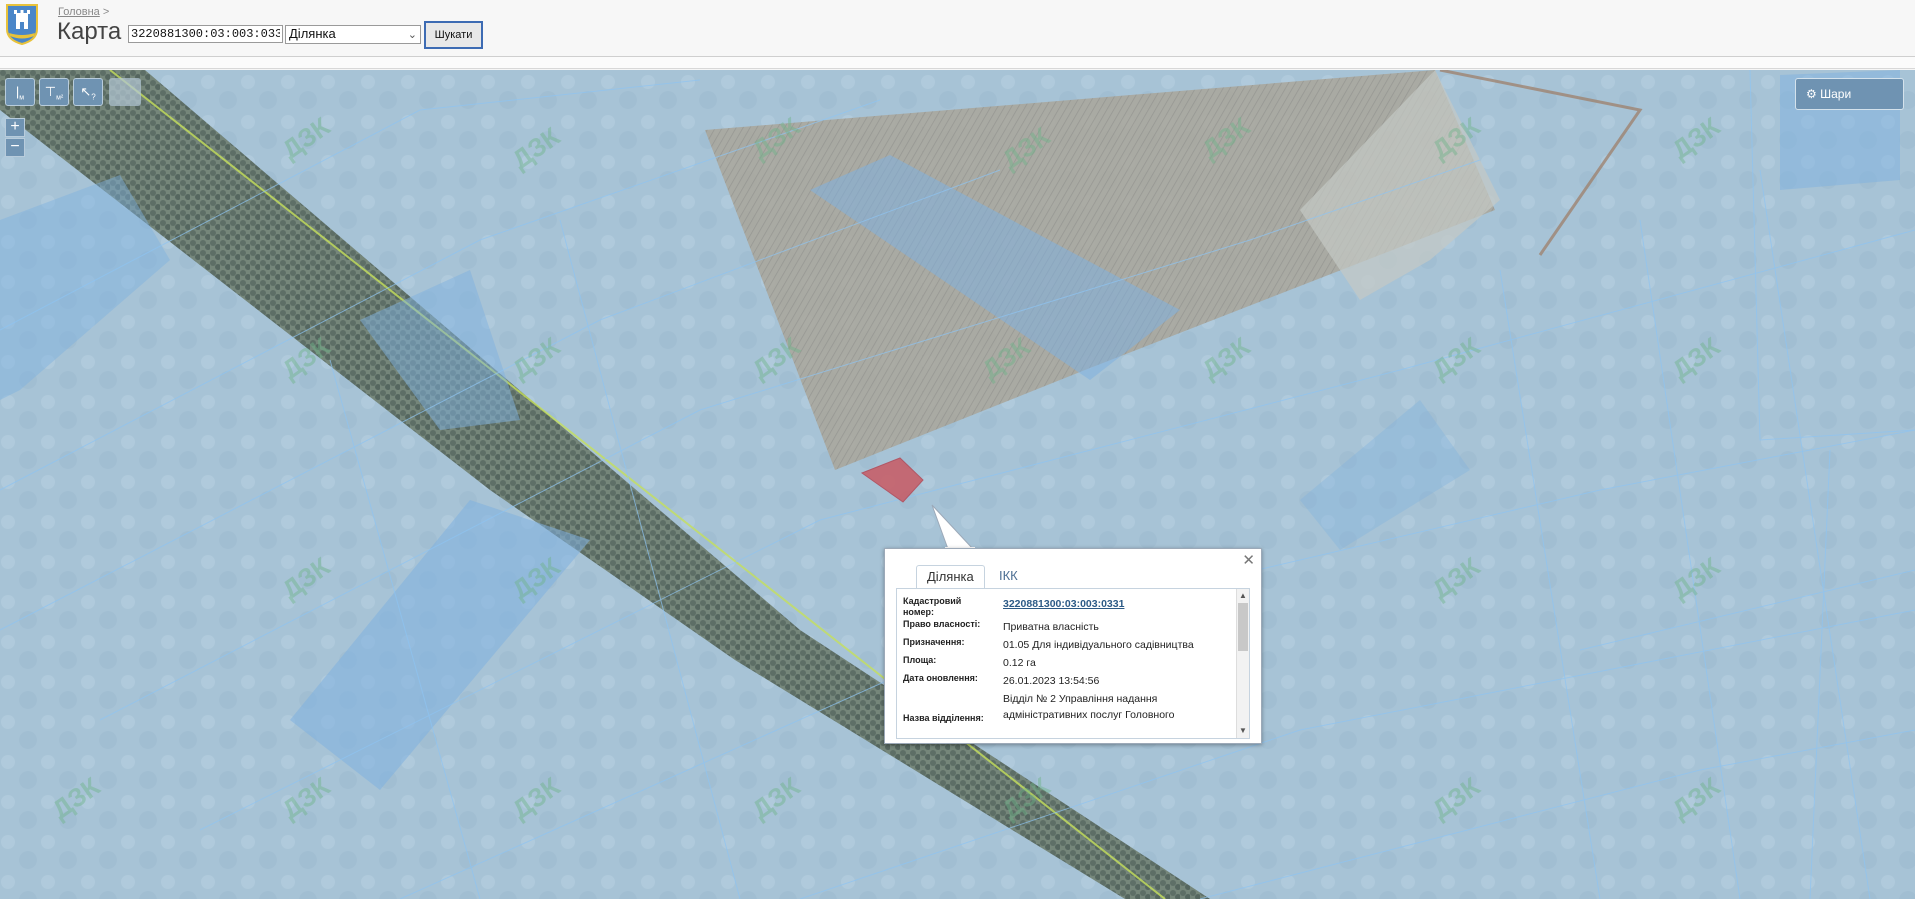 This screenshot has width=1915, height=899. Describe the element at coordinates (940, 678) in the screenshot. I see `update-date-label: Дата оновлення:` at that location.